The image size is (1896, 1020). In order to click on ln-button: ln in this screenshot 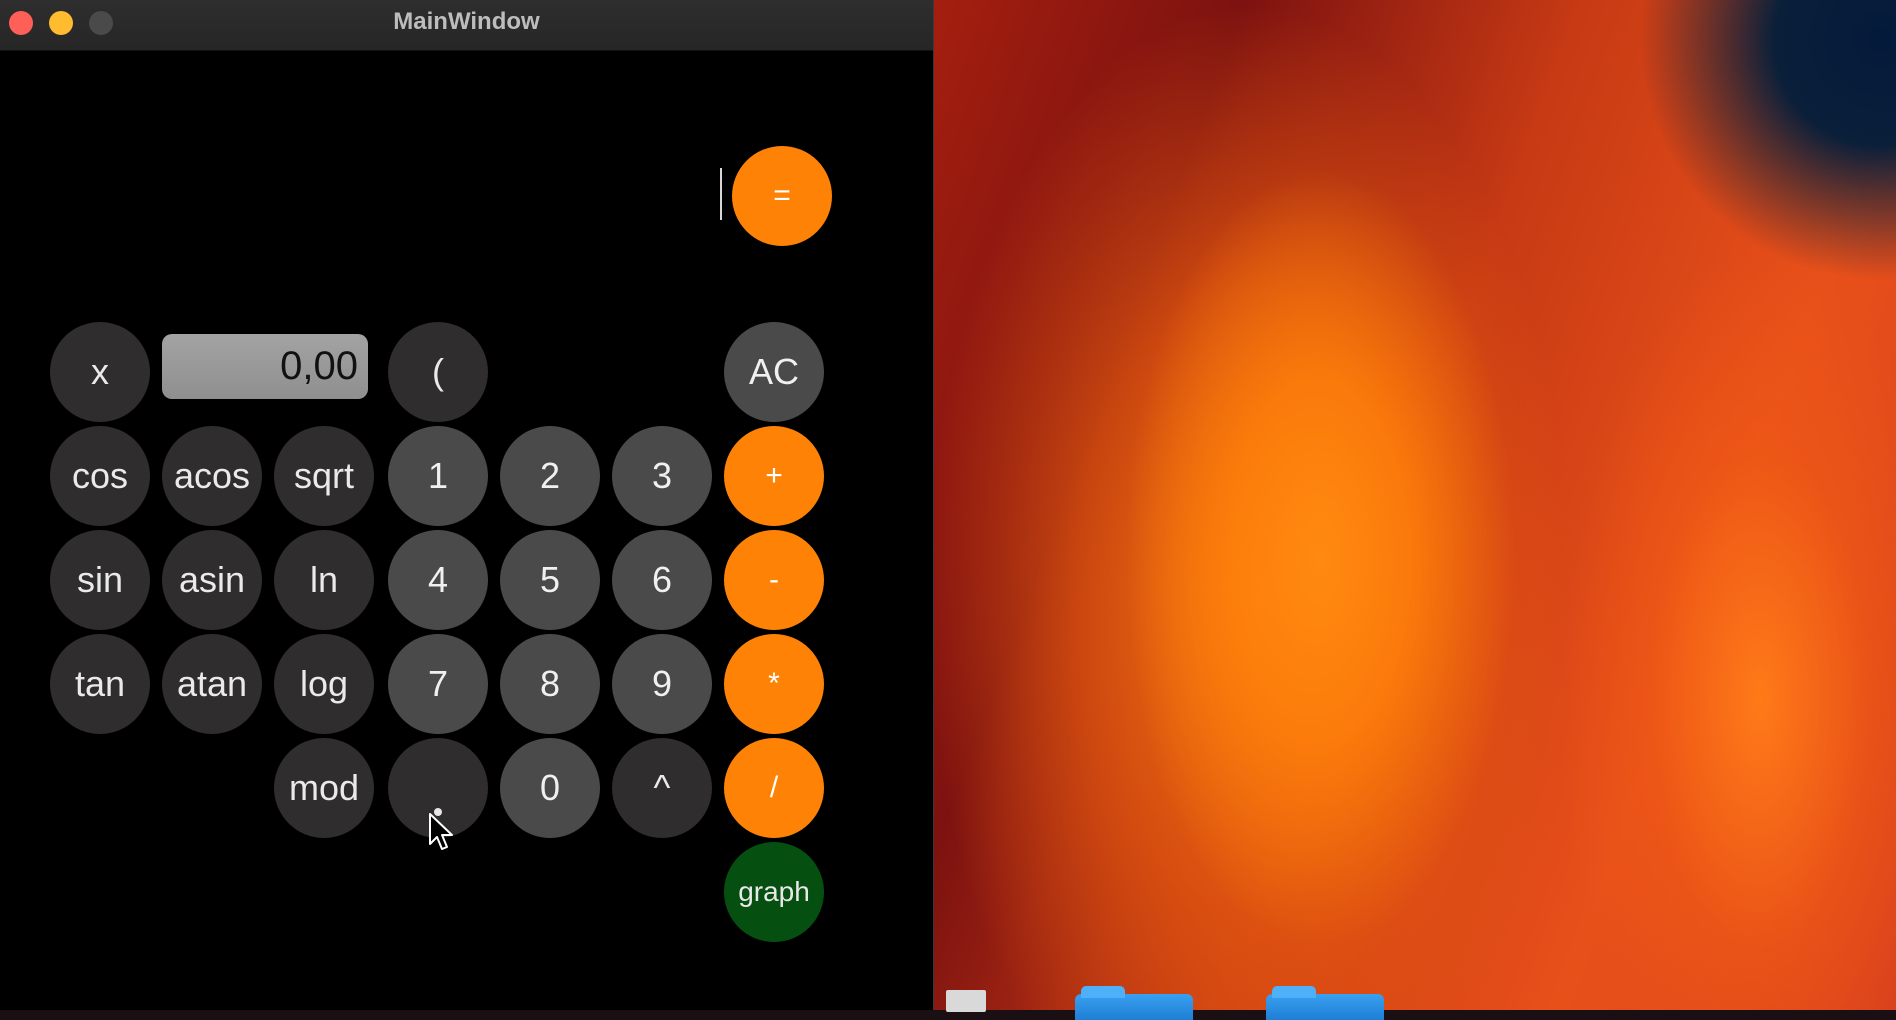, I will do `click(324, 580)`.